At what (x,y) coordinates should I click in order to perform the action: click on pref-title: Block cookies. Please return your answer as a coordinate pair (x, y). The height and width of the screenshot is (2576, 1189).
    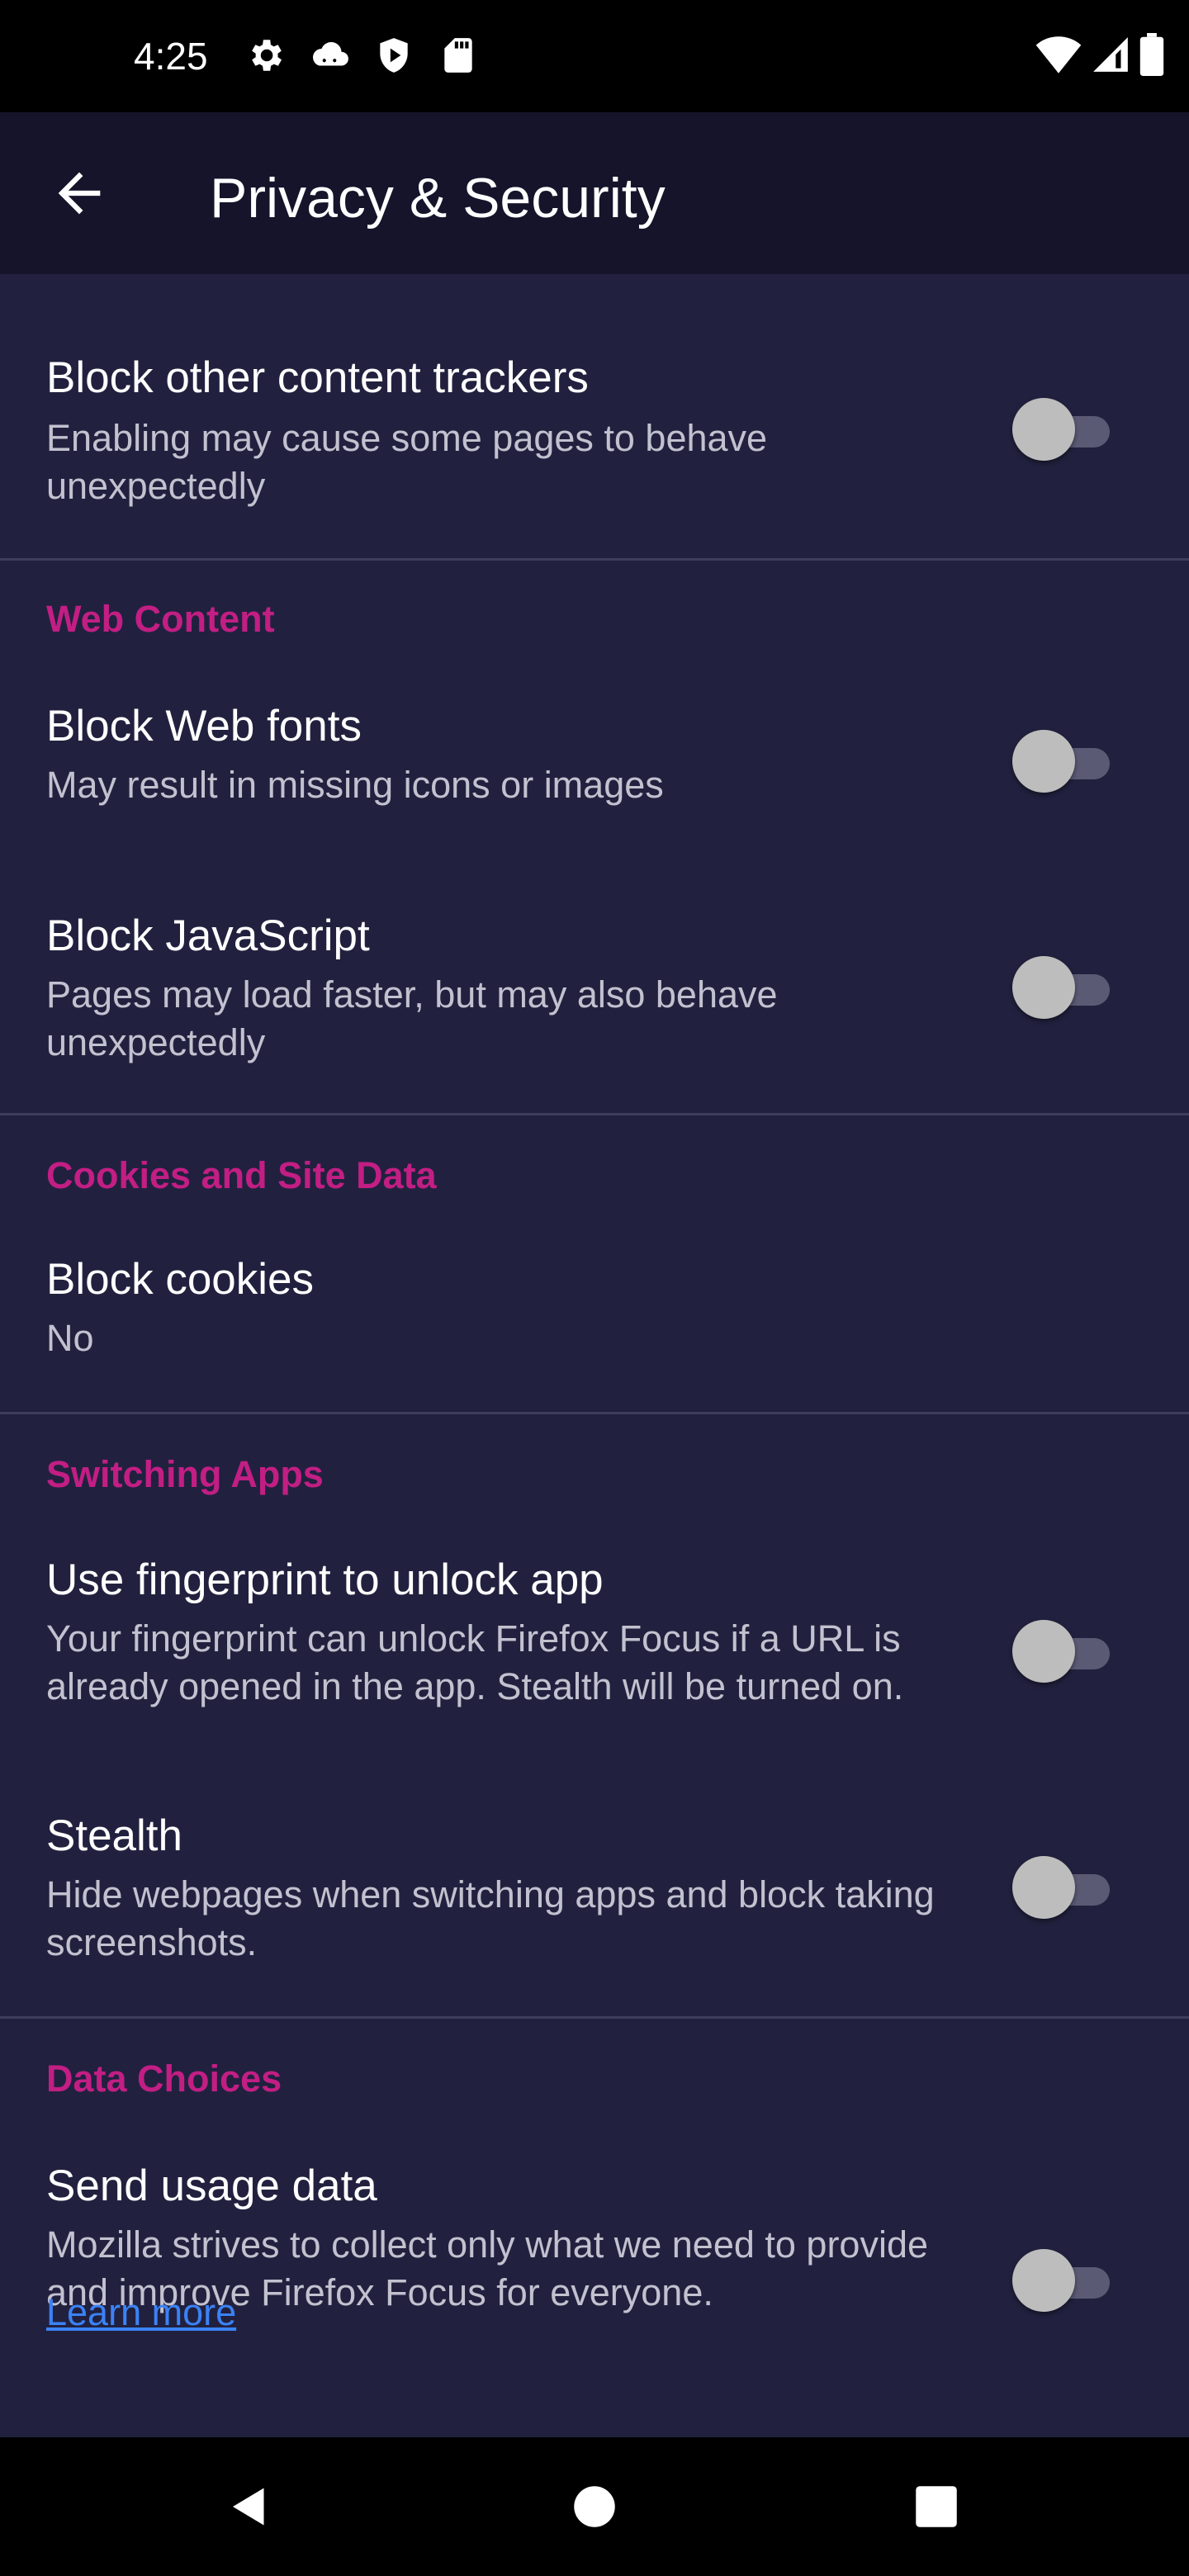
    Looking at the image, I should click on (180, 1279).